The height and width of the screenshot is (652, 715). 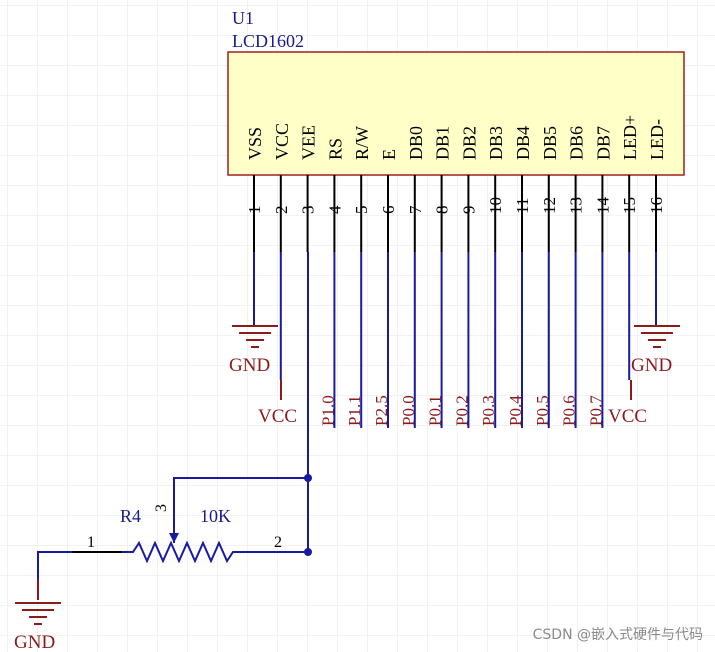 I want to click on pin-number: 13, so click(x=576, y=205).